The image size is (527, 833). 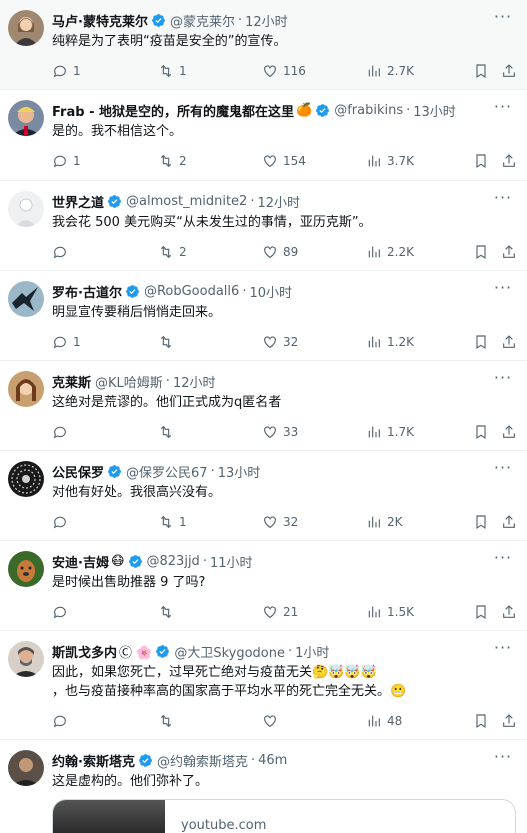 I want to click on author-name: 罗布·古道尔, so click(x=87, y=291).